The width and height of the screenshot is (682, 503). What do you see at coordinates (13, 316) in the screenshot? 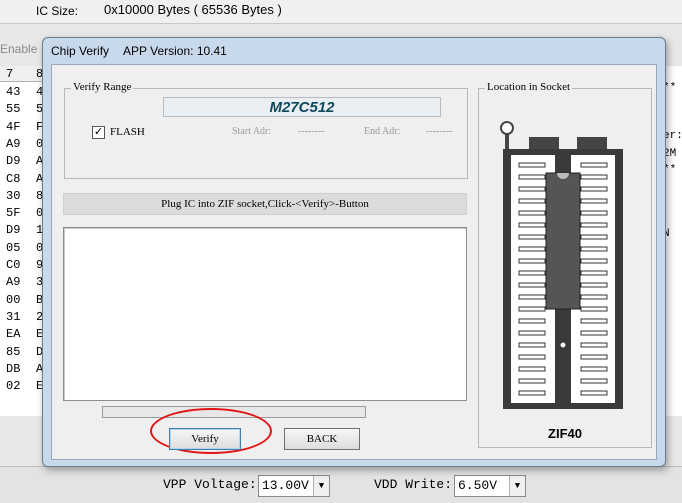
I see `hex-cell: 31` at bounding box center [13, 316].